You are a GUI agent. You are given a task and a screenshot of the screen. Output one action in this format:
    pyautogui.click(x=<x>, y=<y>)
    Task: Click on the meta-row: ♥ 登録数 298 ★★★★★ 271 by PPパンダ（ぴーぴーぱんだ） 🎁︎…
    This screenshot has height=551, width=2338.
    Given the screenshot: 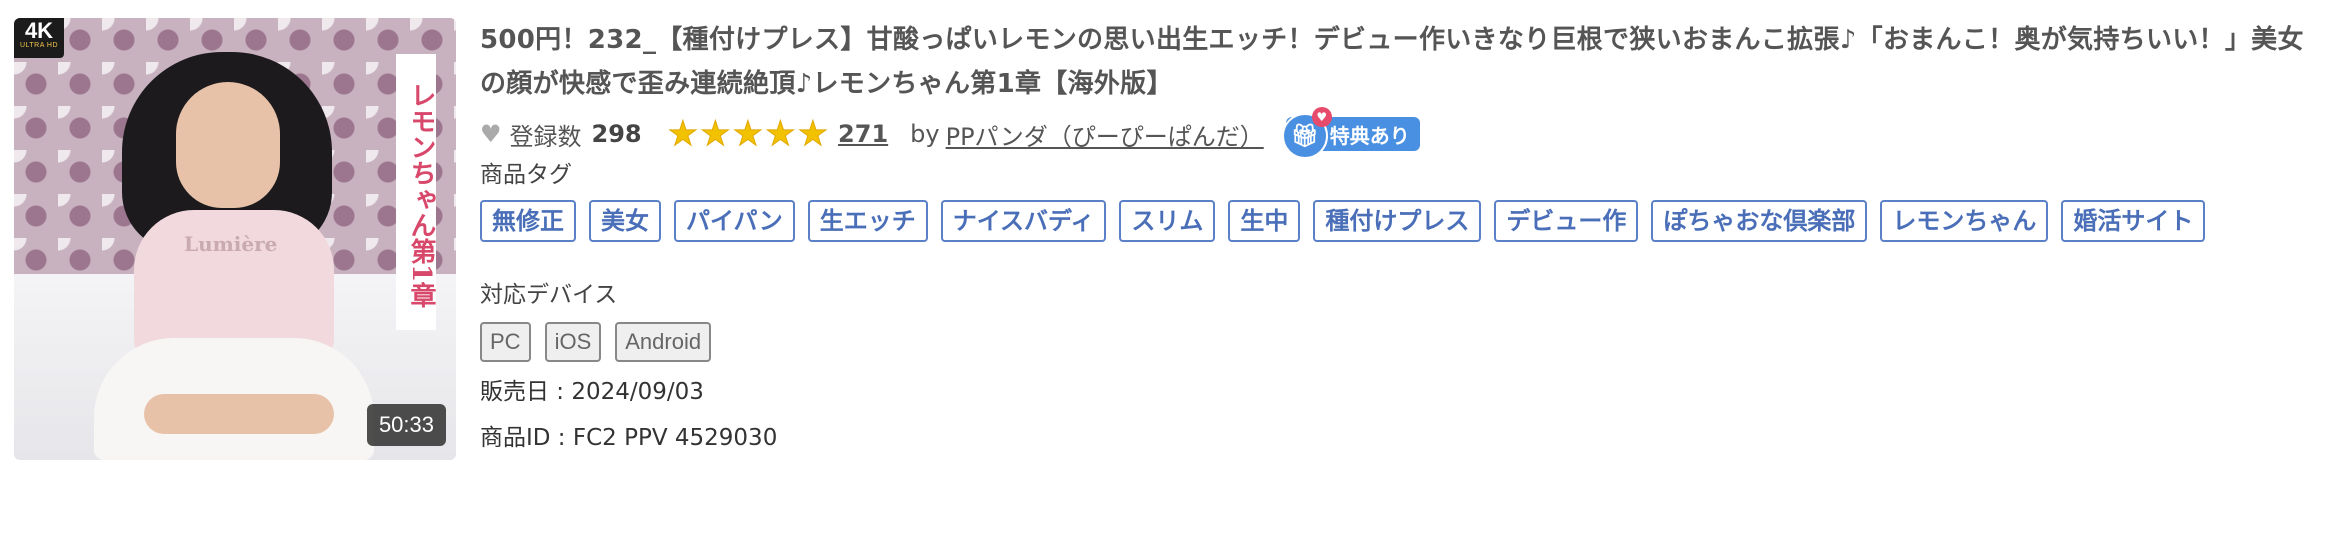 What is the action you would take?
    pyautogui.click(x=1400, y=133)
    